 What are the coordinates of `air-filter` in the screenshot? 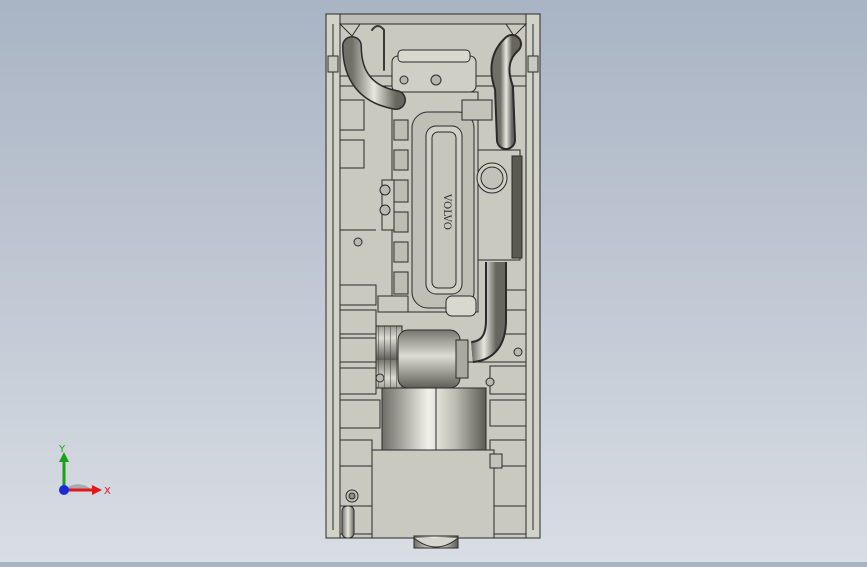 It's located at (422, 357).